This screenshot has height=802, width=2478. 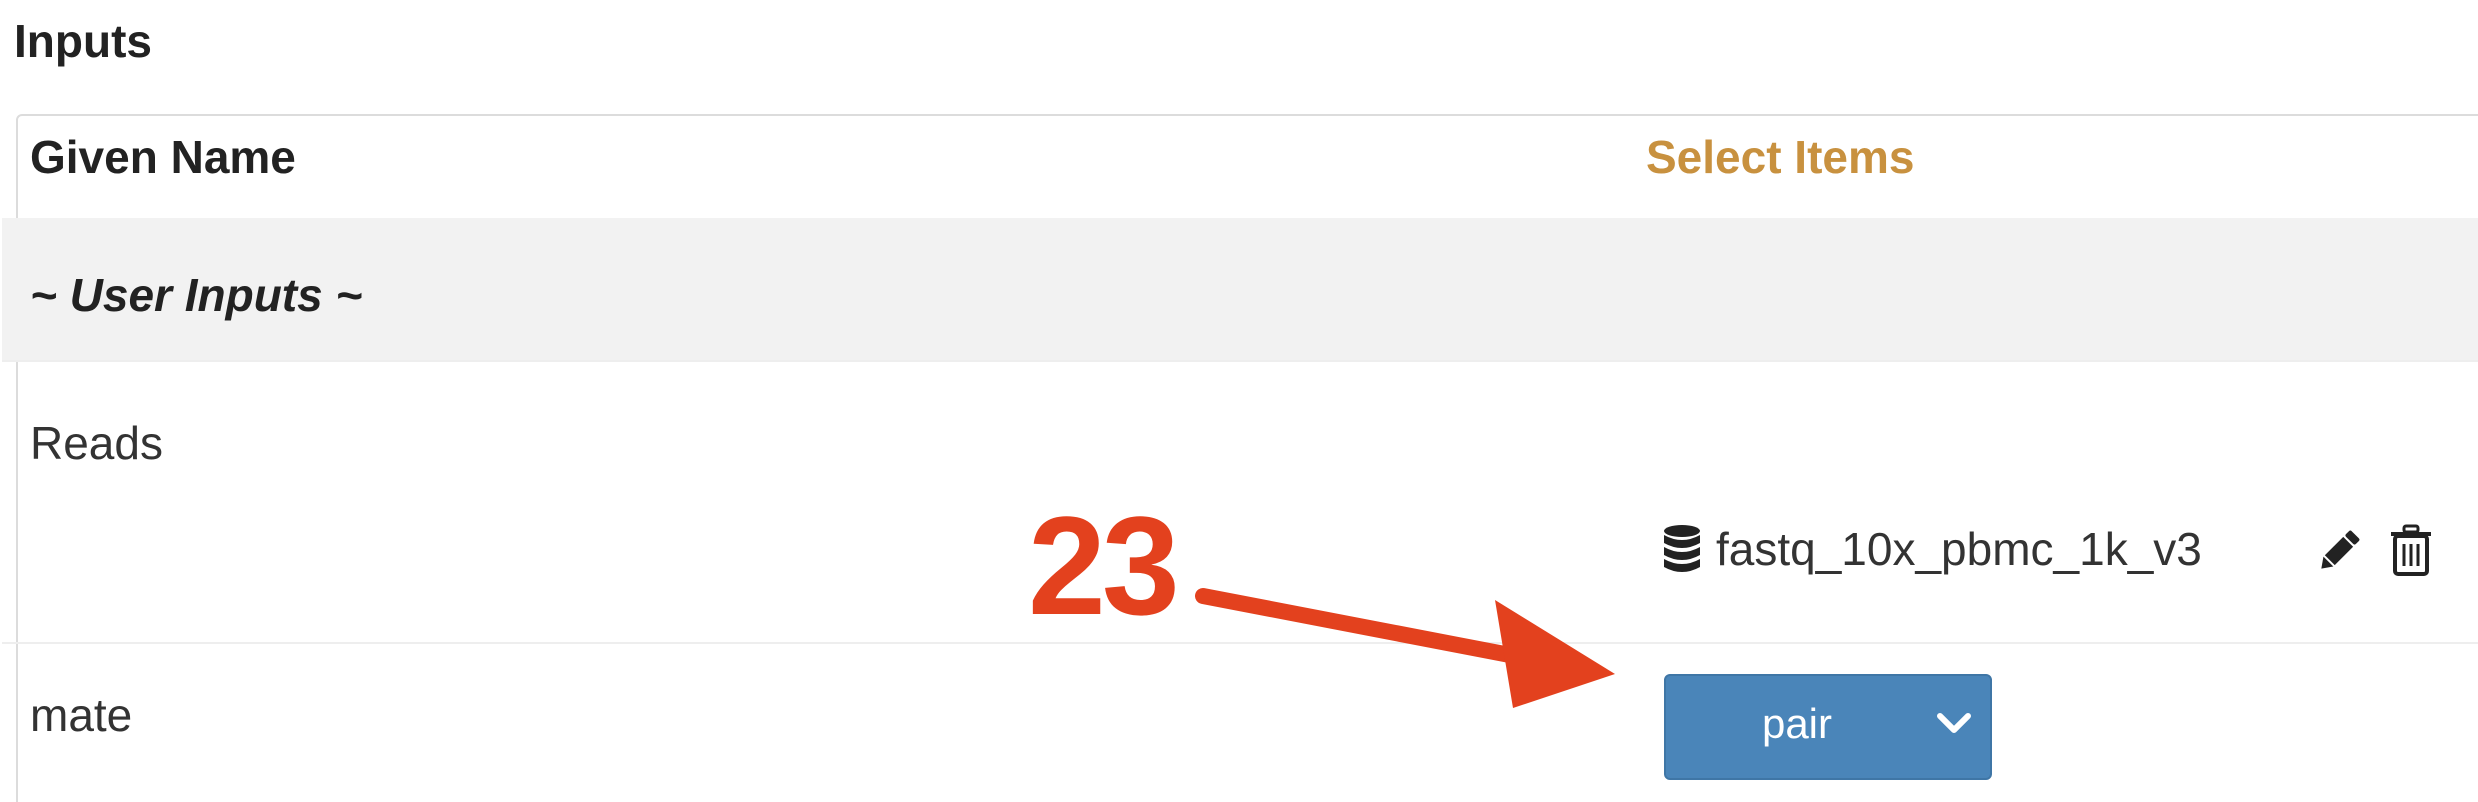 I want to click on dataset-item: fastq_10x_pbmc_1k_v3, so click(x=1932, y=549).